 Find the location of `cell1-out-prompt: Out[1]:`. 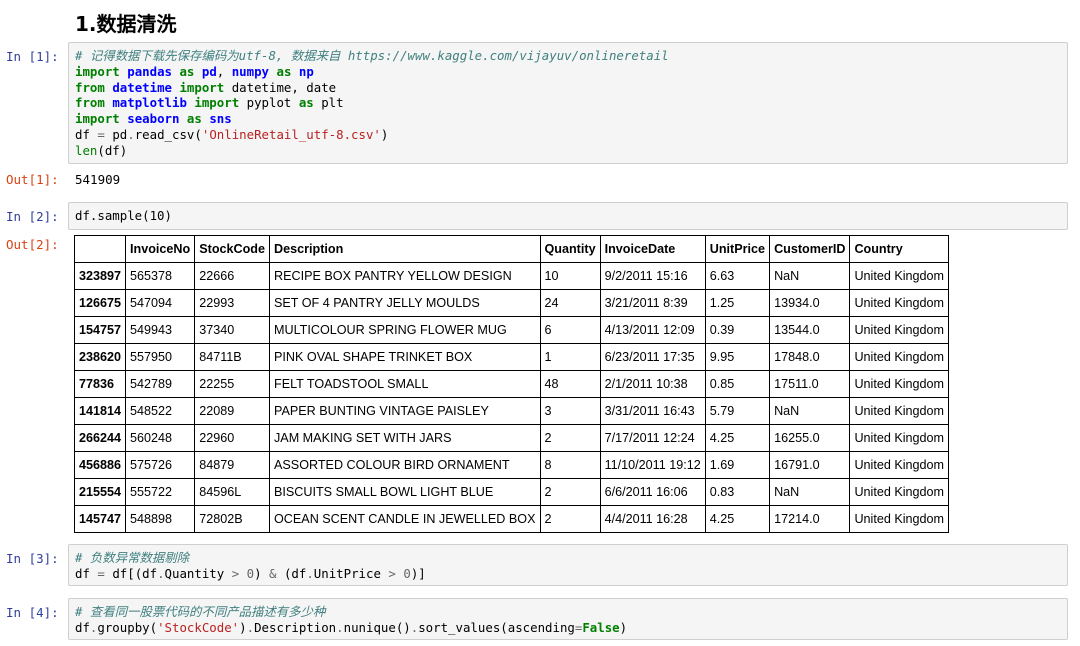

cell1-out-prompt: Out[1]: is located at coordinates (32, 179).